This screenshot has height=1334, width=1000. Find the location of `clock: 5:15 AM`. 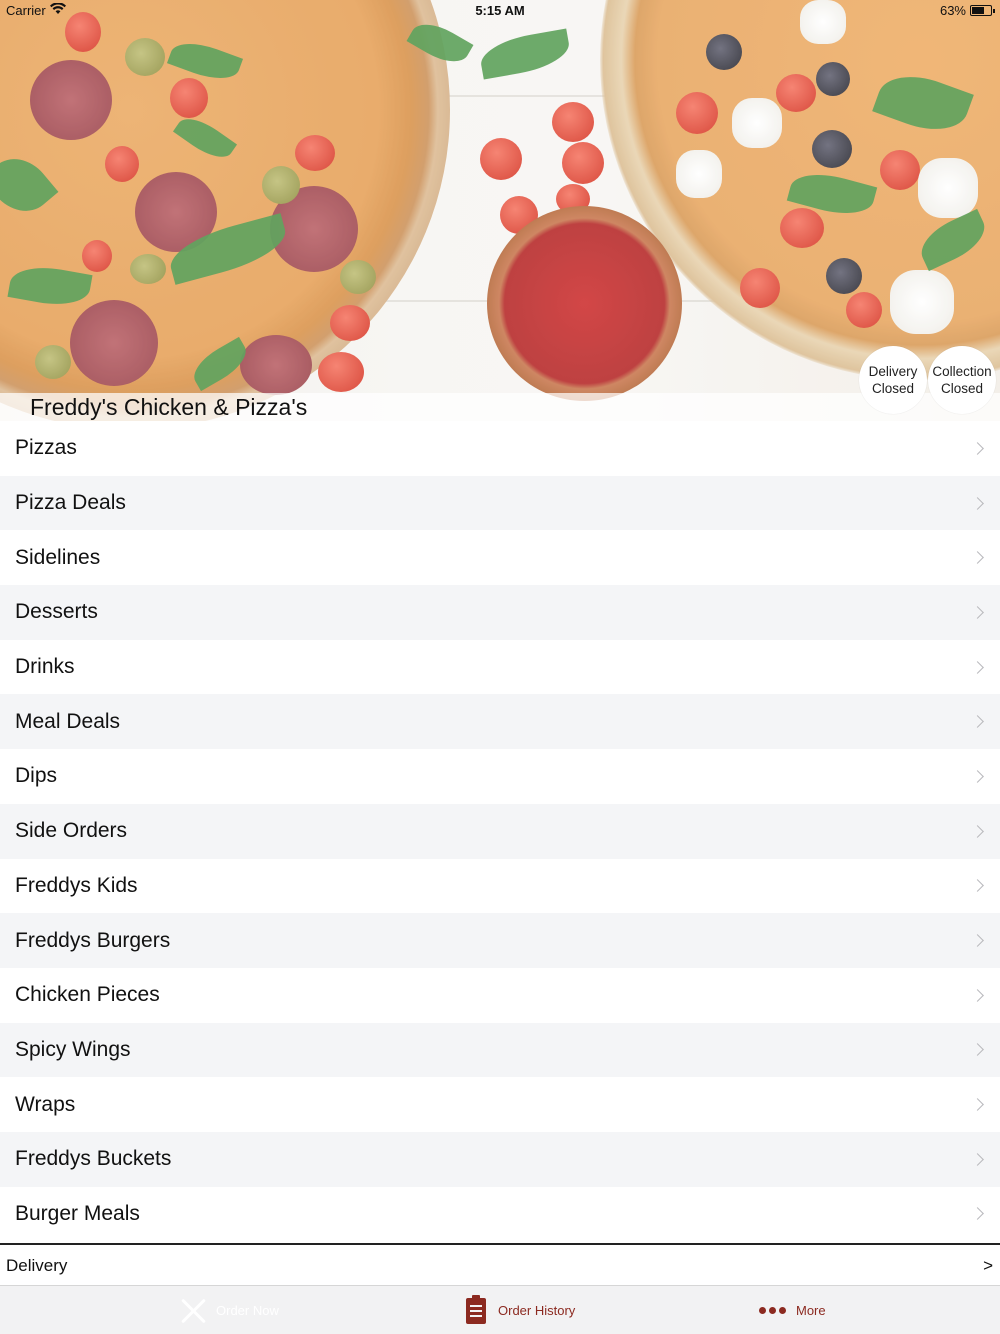

clock: 5:15 AM is located at coordinates (500, 10).